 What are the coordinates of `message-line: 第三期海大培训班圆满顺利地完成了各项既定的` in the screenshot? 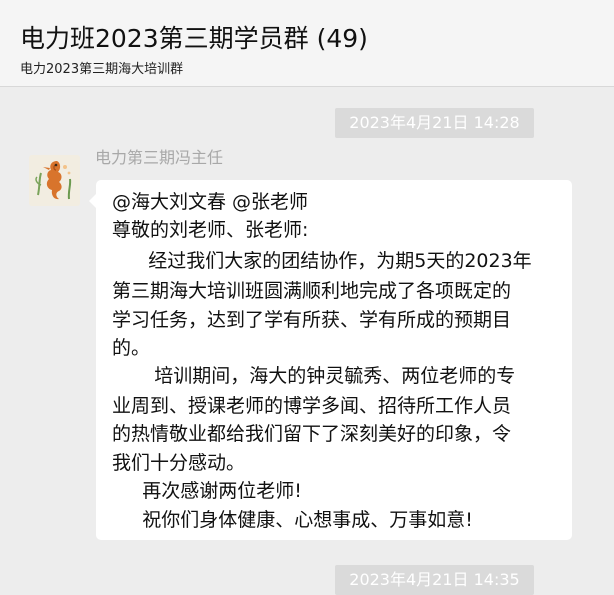 It's located at (312, 291).